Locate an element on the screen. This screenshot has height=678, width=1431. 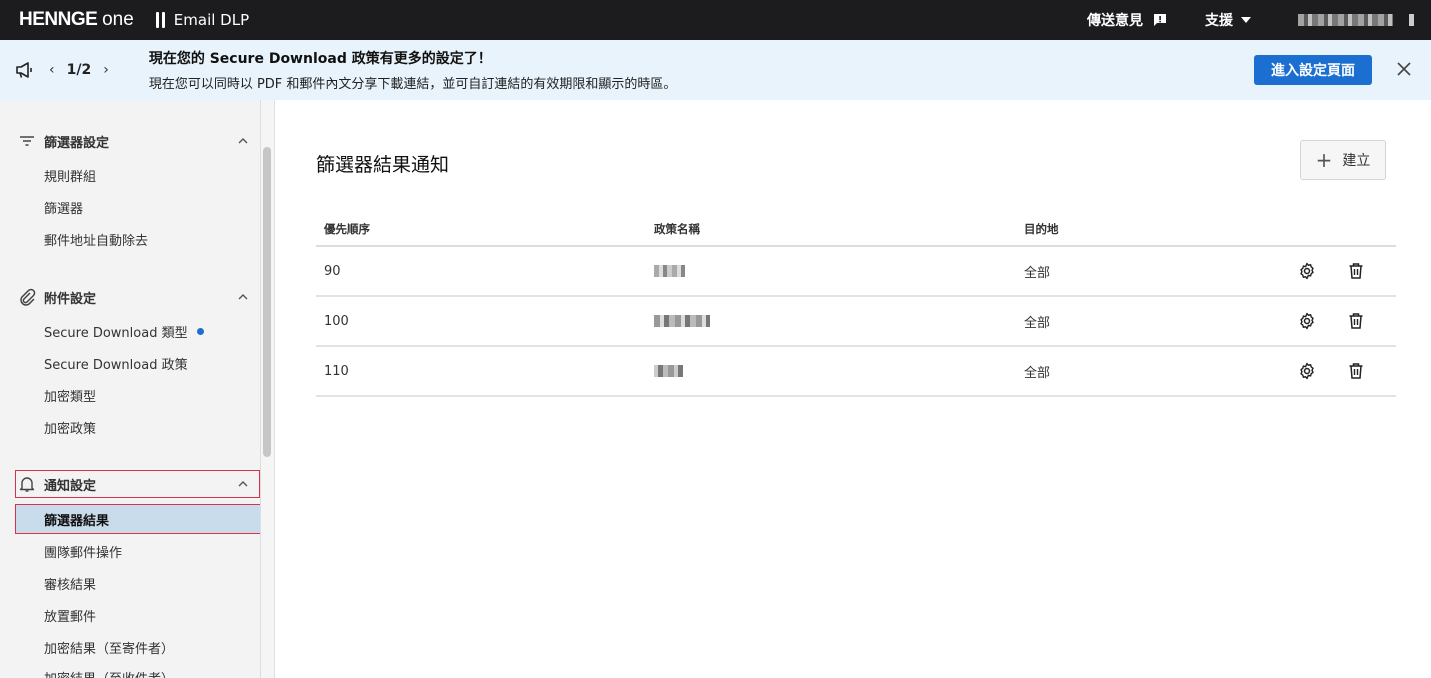
sidebar-item-held-mail: 放置郵件 is located at coordinates (70, 615).